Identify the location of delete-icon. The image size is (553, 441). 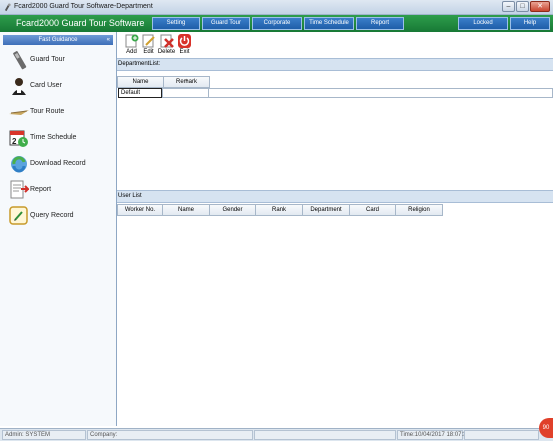
(167, 41).